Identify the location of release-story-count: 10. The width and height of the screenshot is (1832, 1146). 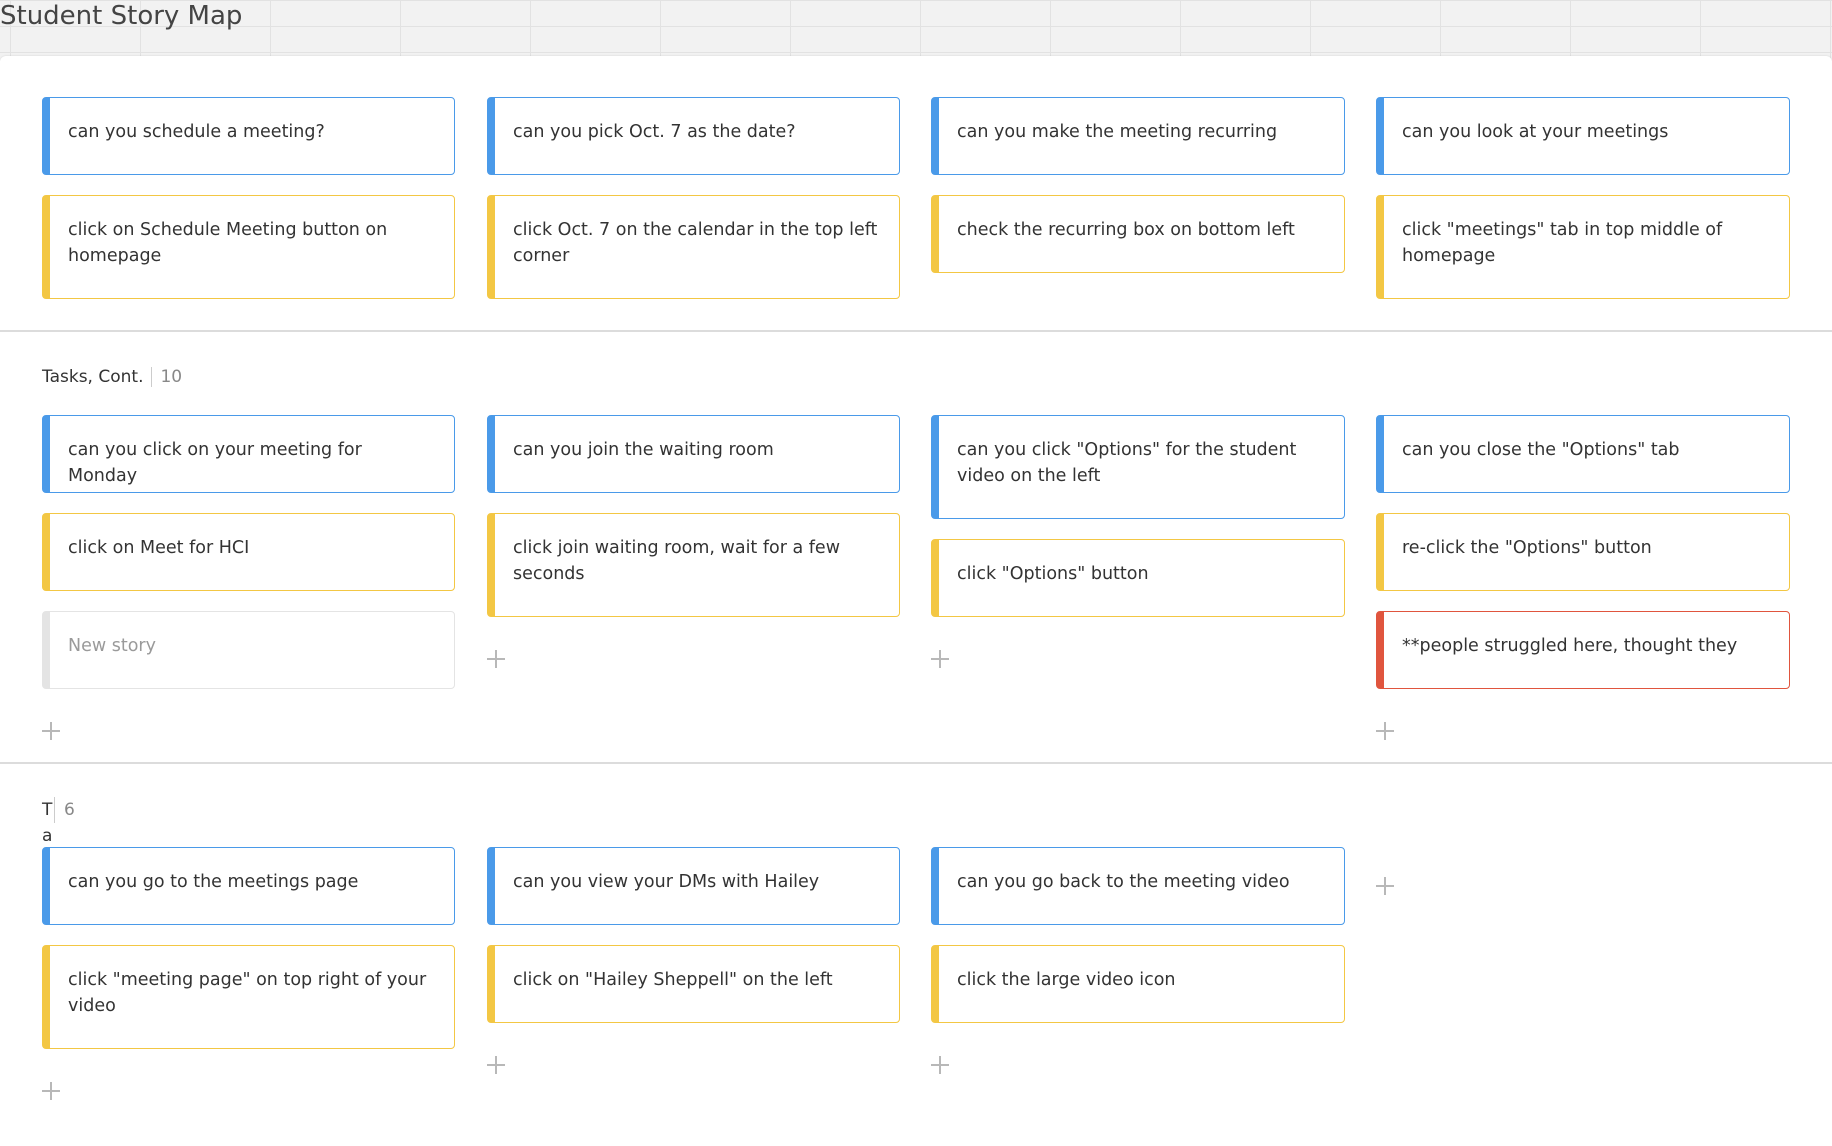
(167, 377).